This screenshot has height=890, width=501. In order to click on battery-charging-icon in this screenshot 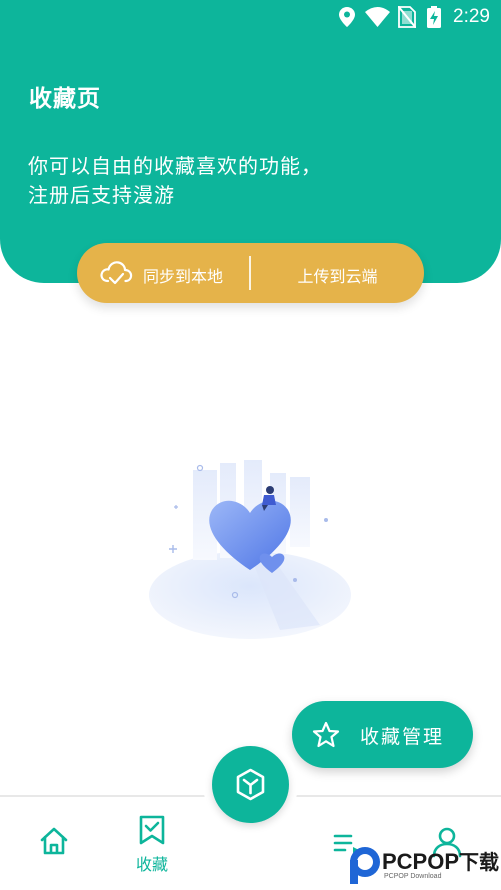, I will do `click(434, 17)`.